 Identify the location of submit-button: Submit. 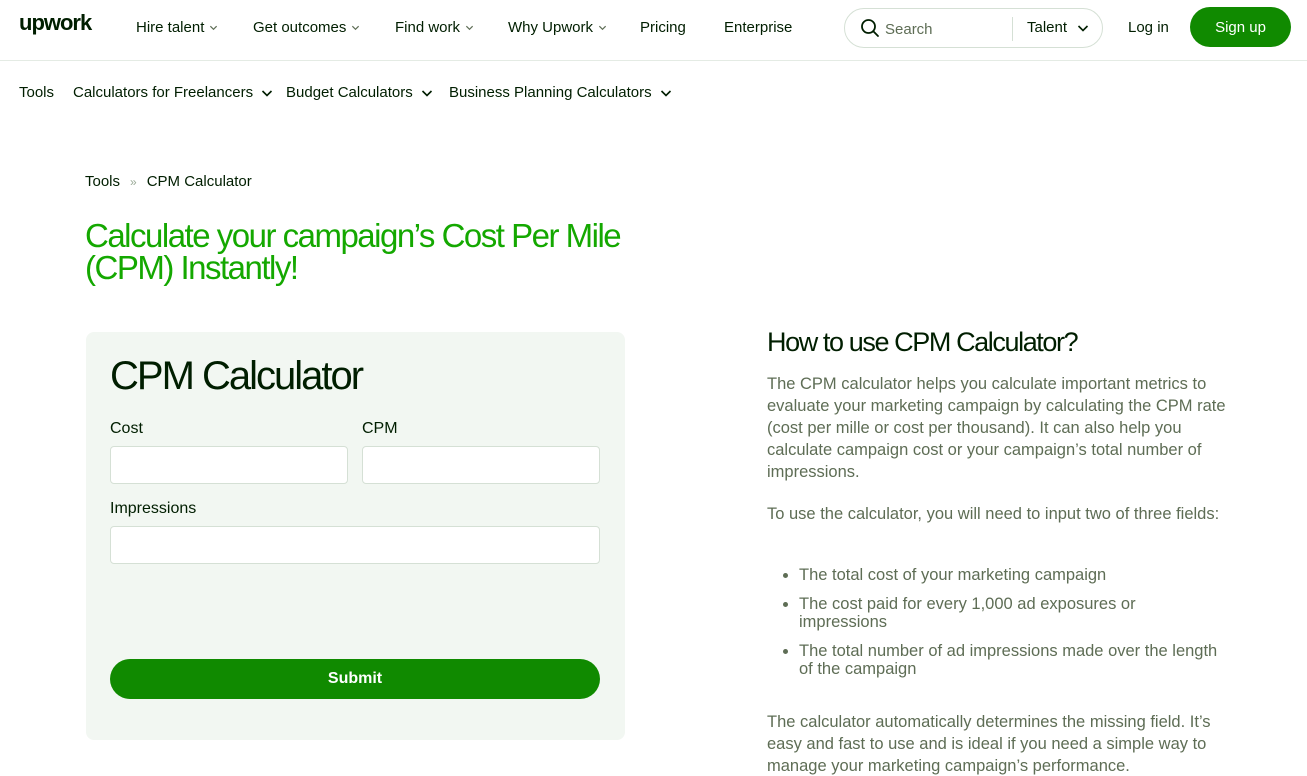
(355, 679).